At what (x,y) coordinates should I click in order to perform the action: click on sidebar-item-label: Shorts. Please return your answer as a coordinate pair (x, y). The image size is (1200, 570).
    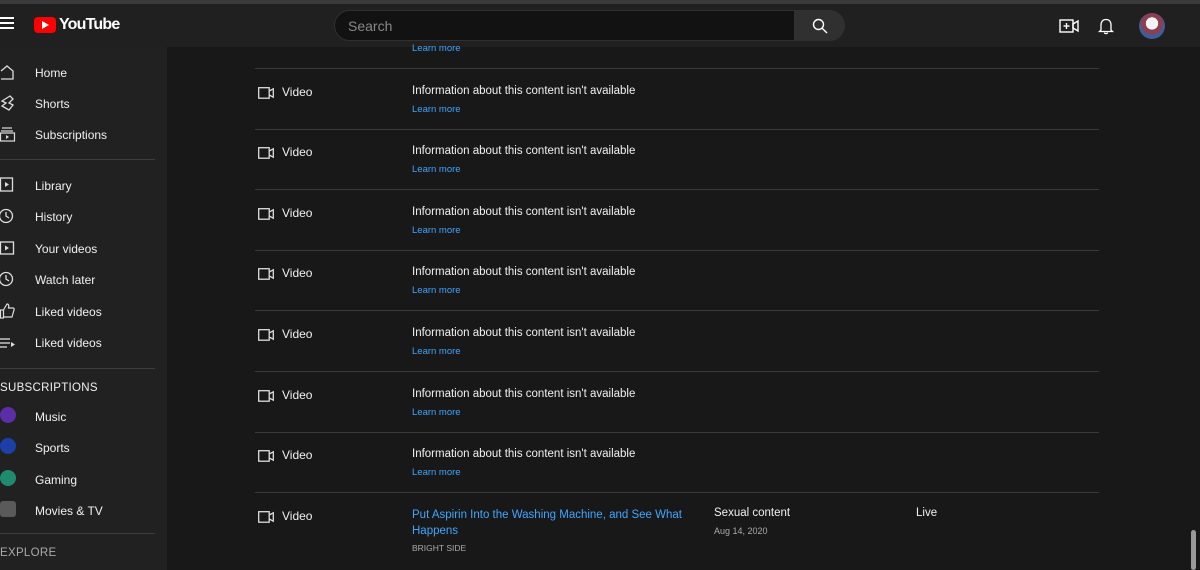
    Looking at the image, I should click on (52, 103).